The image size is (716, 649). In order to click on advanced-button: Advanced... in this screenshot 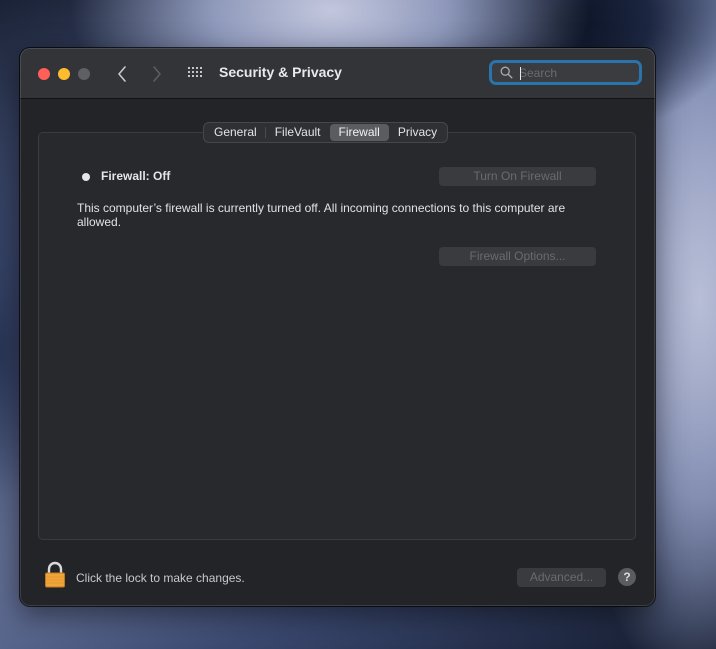, I will do `click(561, 577)`.